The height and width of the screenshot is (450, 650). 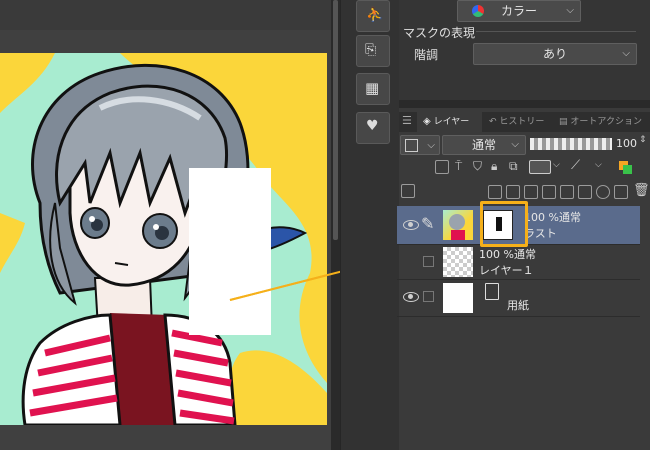 I want to click on blend-mode-value: 通常, so click(x=483, y=145).